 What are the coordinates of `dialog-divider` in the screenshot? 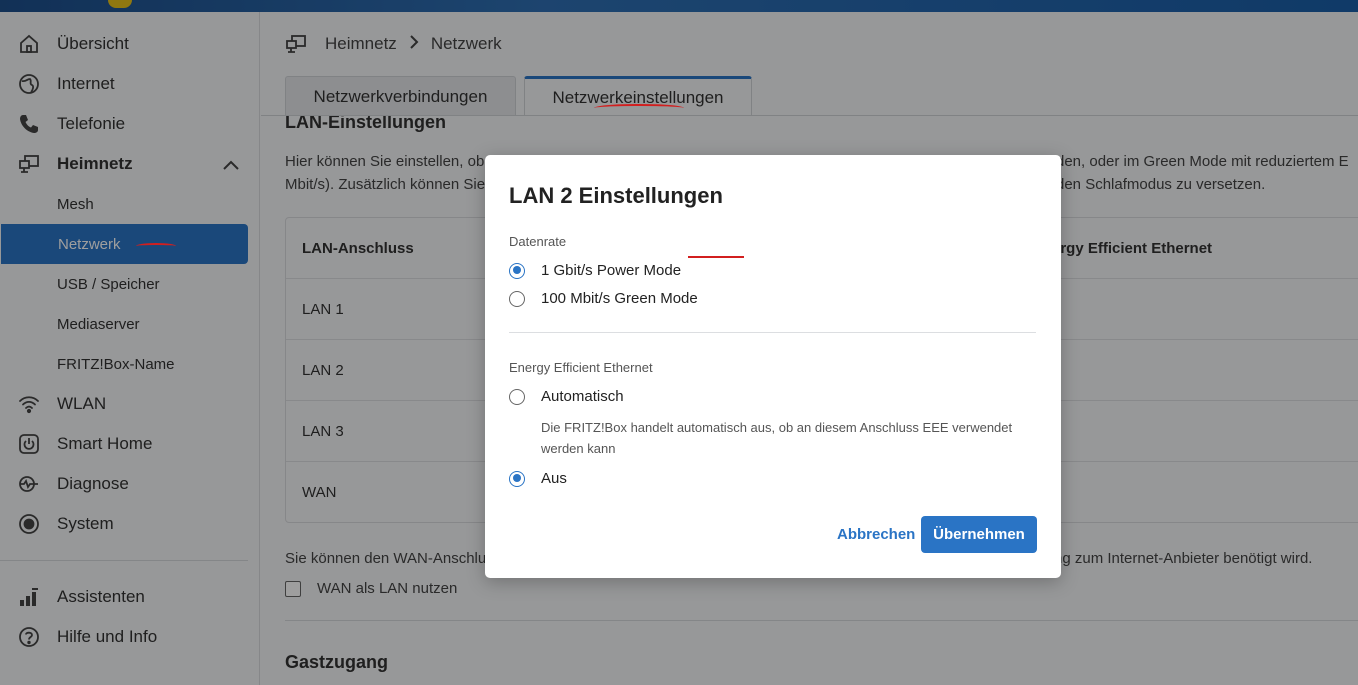 It's located at (772, 332).